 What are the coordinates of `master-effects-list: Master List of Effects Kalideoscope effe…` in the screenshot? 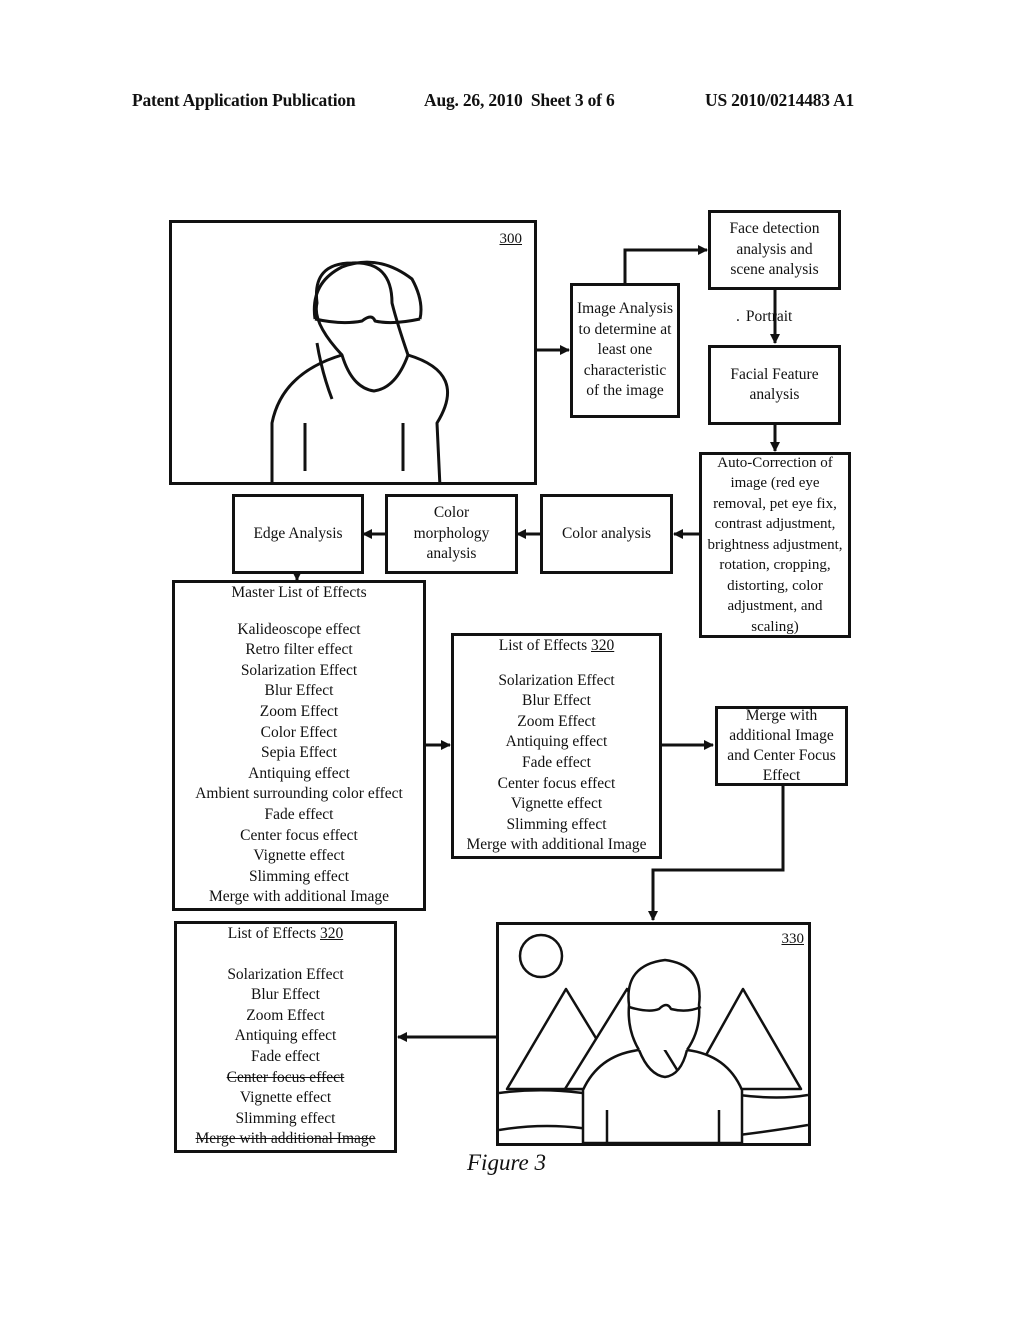 It's located at (299, 745).